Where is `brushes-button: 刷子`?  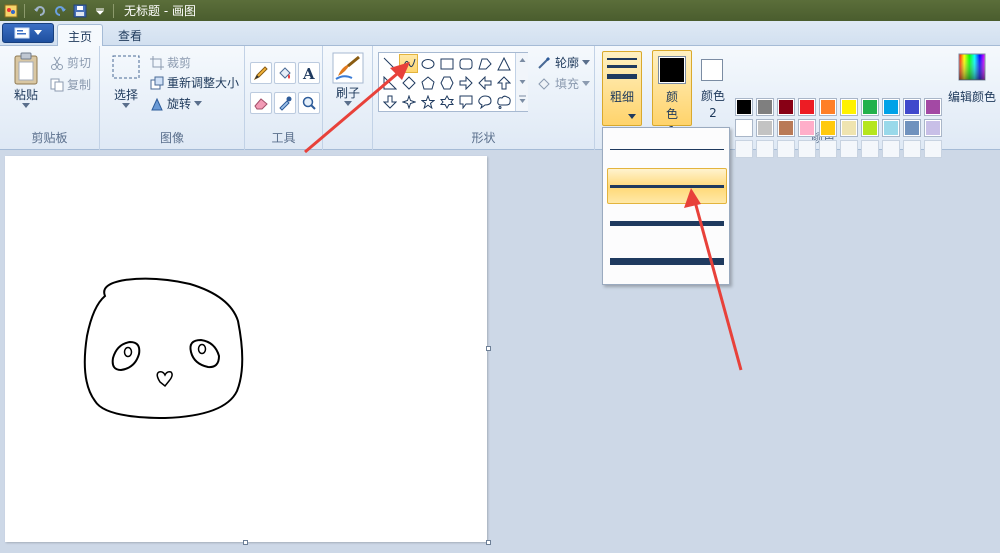 brushes-button: 刷子 is located at coordinates (348, 79).